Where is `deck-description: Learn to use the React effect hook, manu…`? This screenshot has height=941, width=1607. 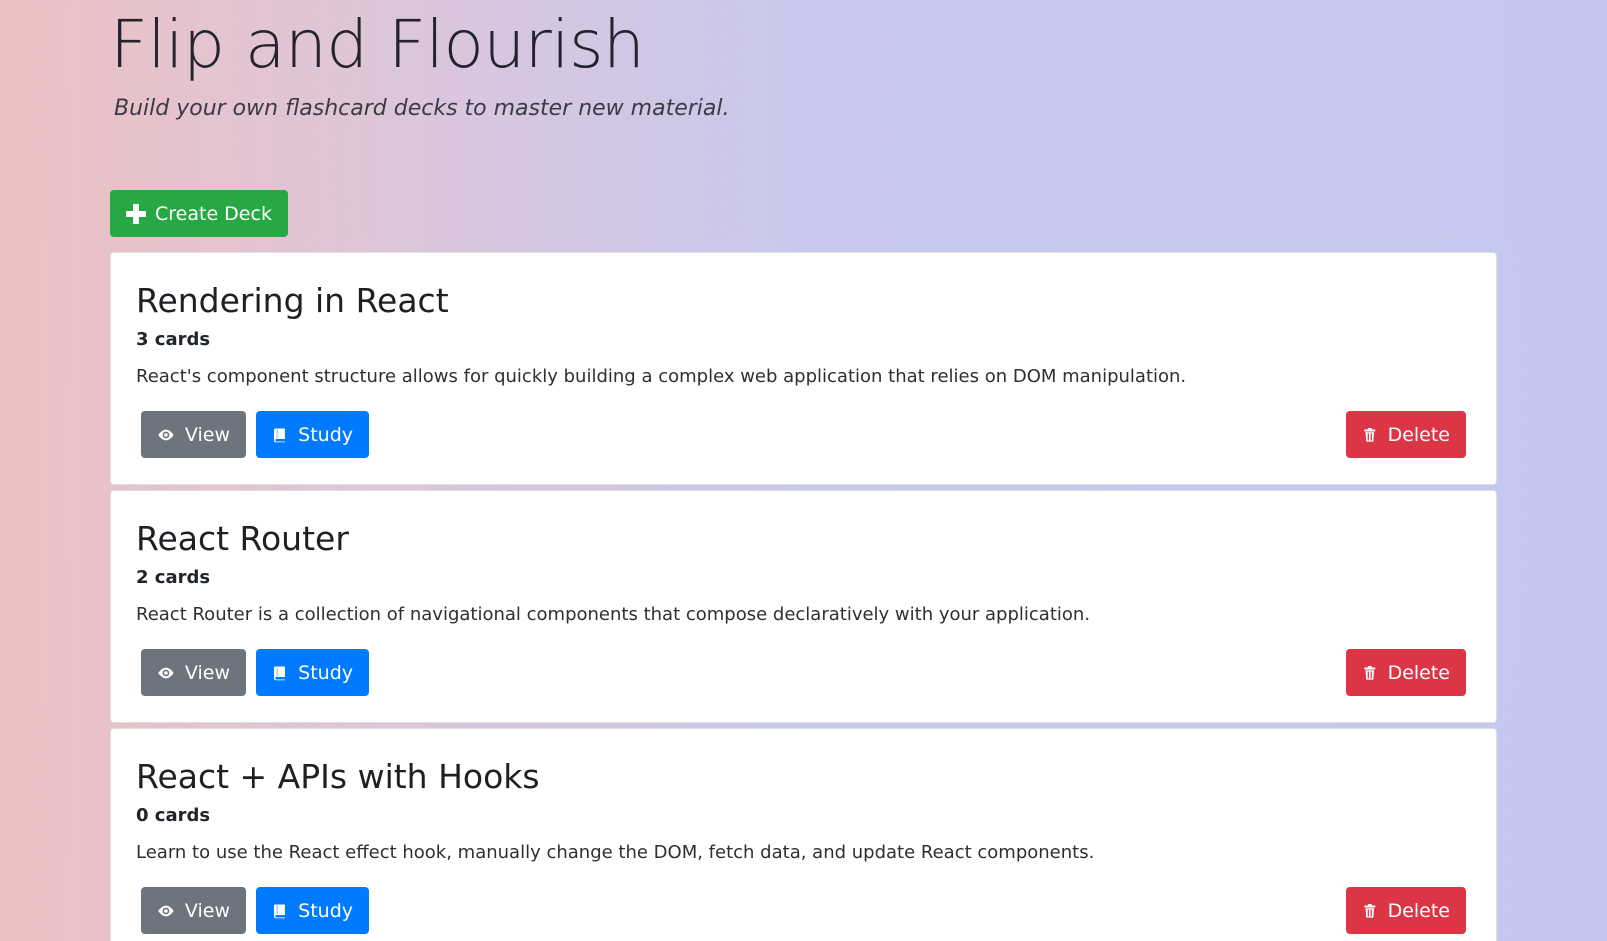 deck-description: Learn to use the React effect hook, manu… is located at coordinates (615, 852).